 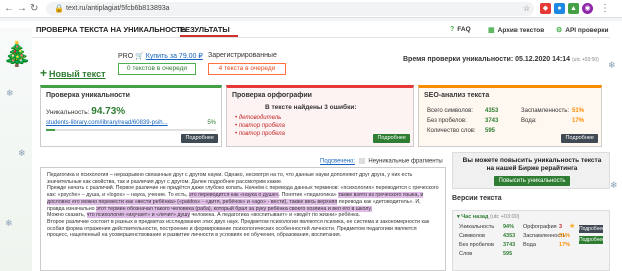 I want to click on reload-icon: ↻, so click(x=34, y=9).